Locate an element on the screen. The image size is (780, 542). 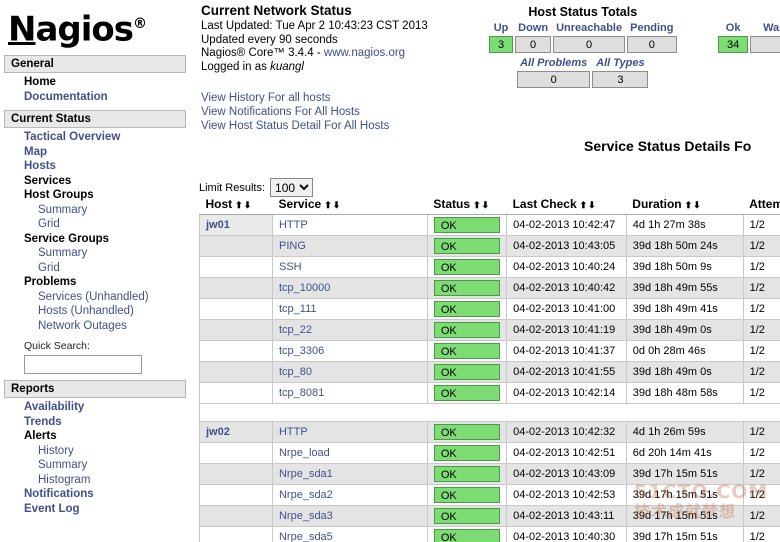
sidebar-item-history: History is located at coordinates (96, 451).